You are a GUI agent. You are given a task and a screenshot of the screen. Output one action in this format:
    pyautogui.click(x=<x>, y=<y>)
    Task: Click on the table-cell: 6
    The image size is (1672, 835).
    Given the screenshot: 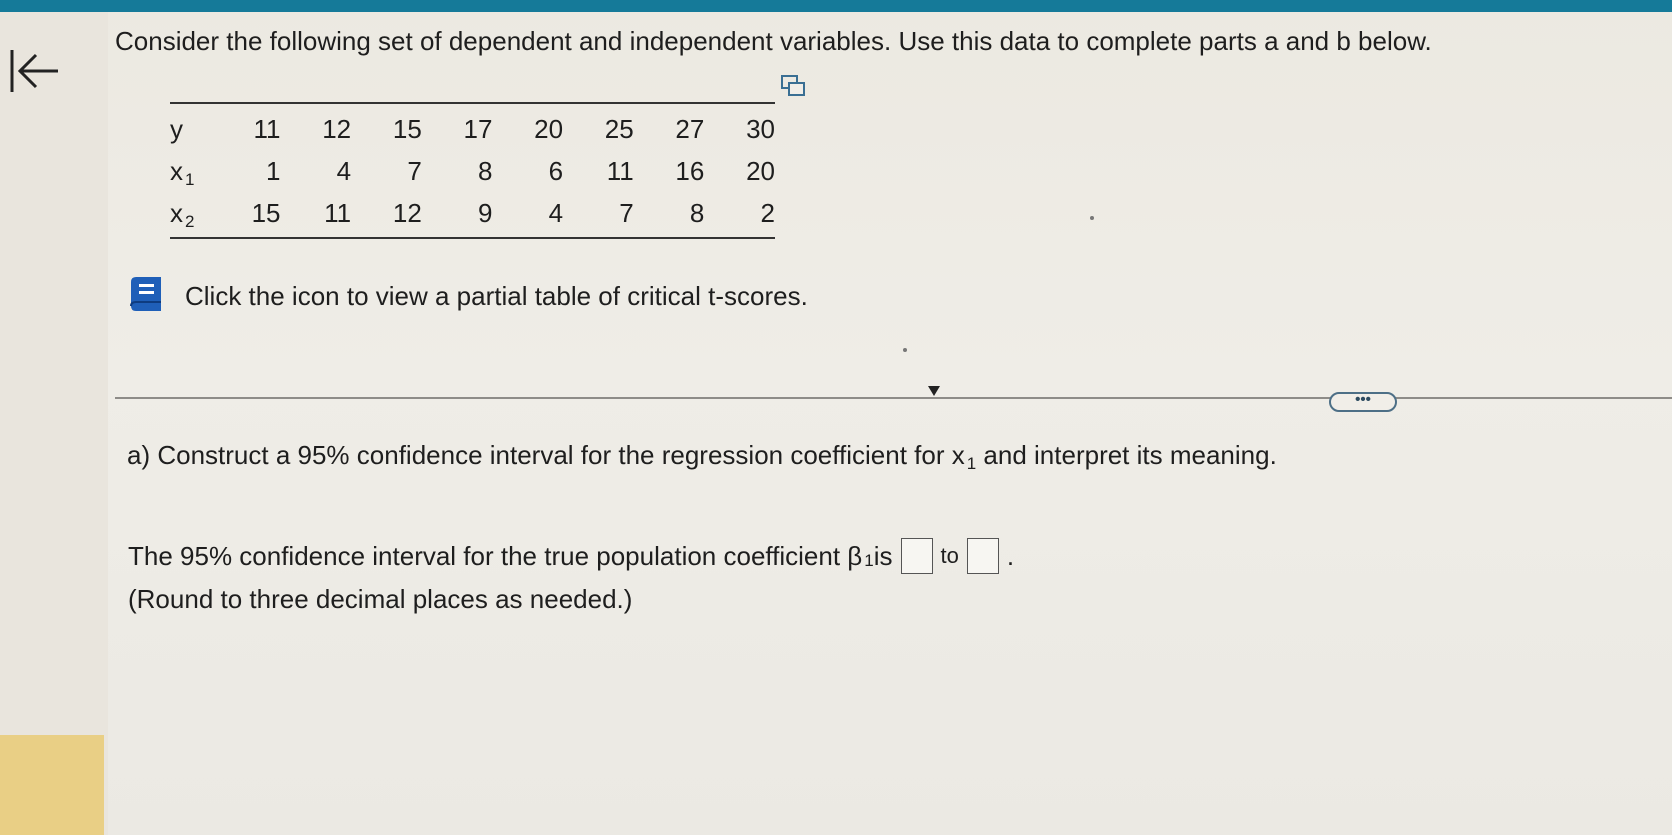 What is the action you would take?
    pyautogui.click(x=556, y=170)
    